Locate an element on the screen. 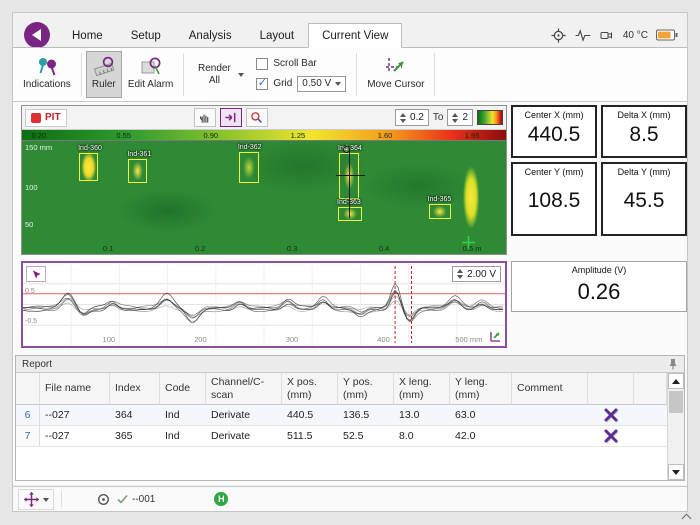 This screenshot has height=525, width=700. channel-selector: PIT is located at coordinates (46, 117).